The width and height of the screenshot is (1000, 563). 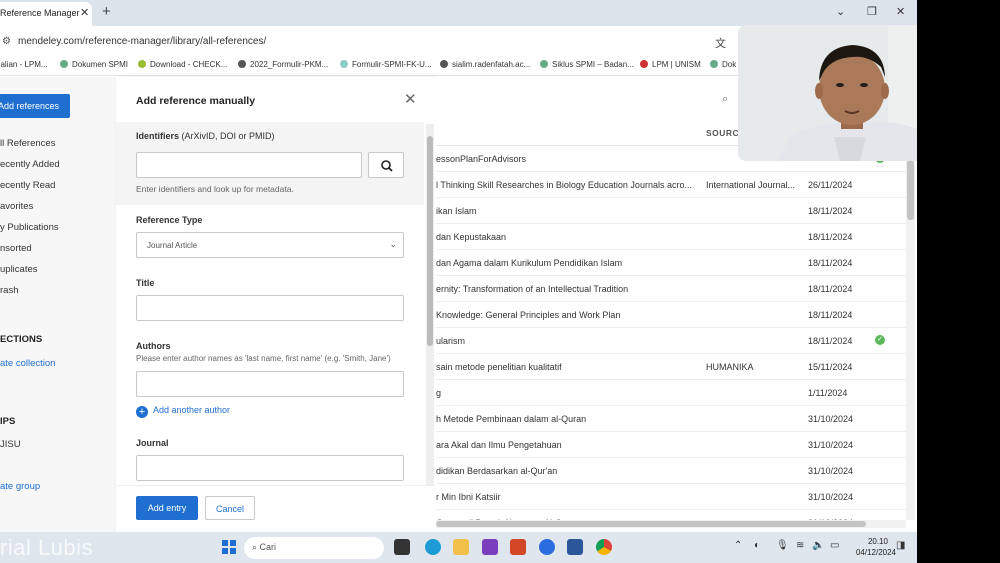 I want to click on create-group-link: ate group, so click(x=20, y=486).